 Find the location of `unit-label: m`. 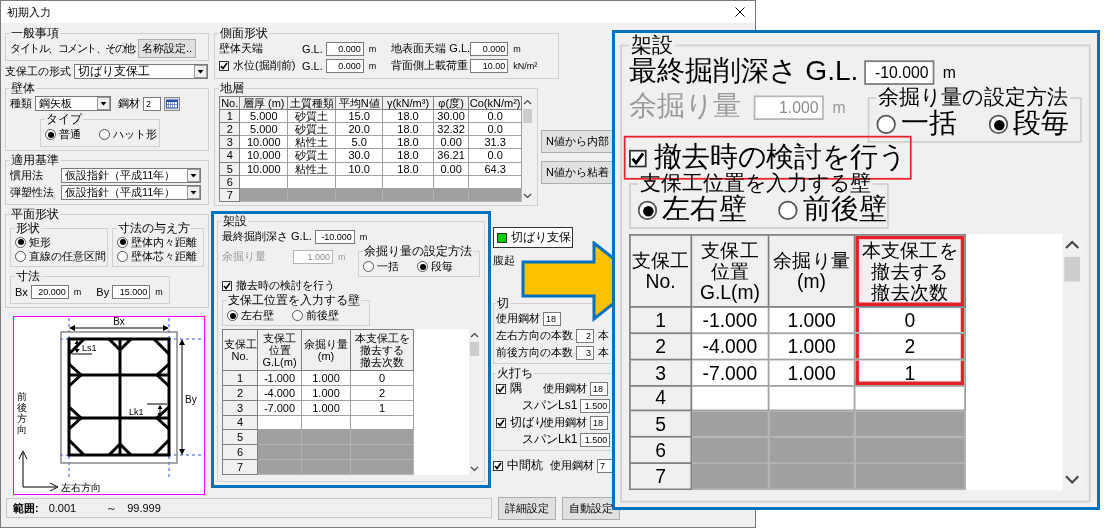

unit-label: m is located at coordinates (372, 48).